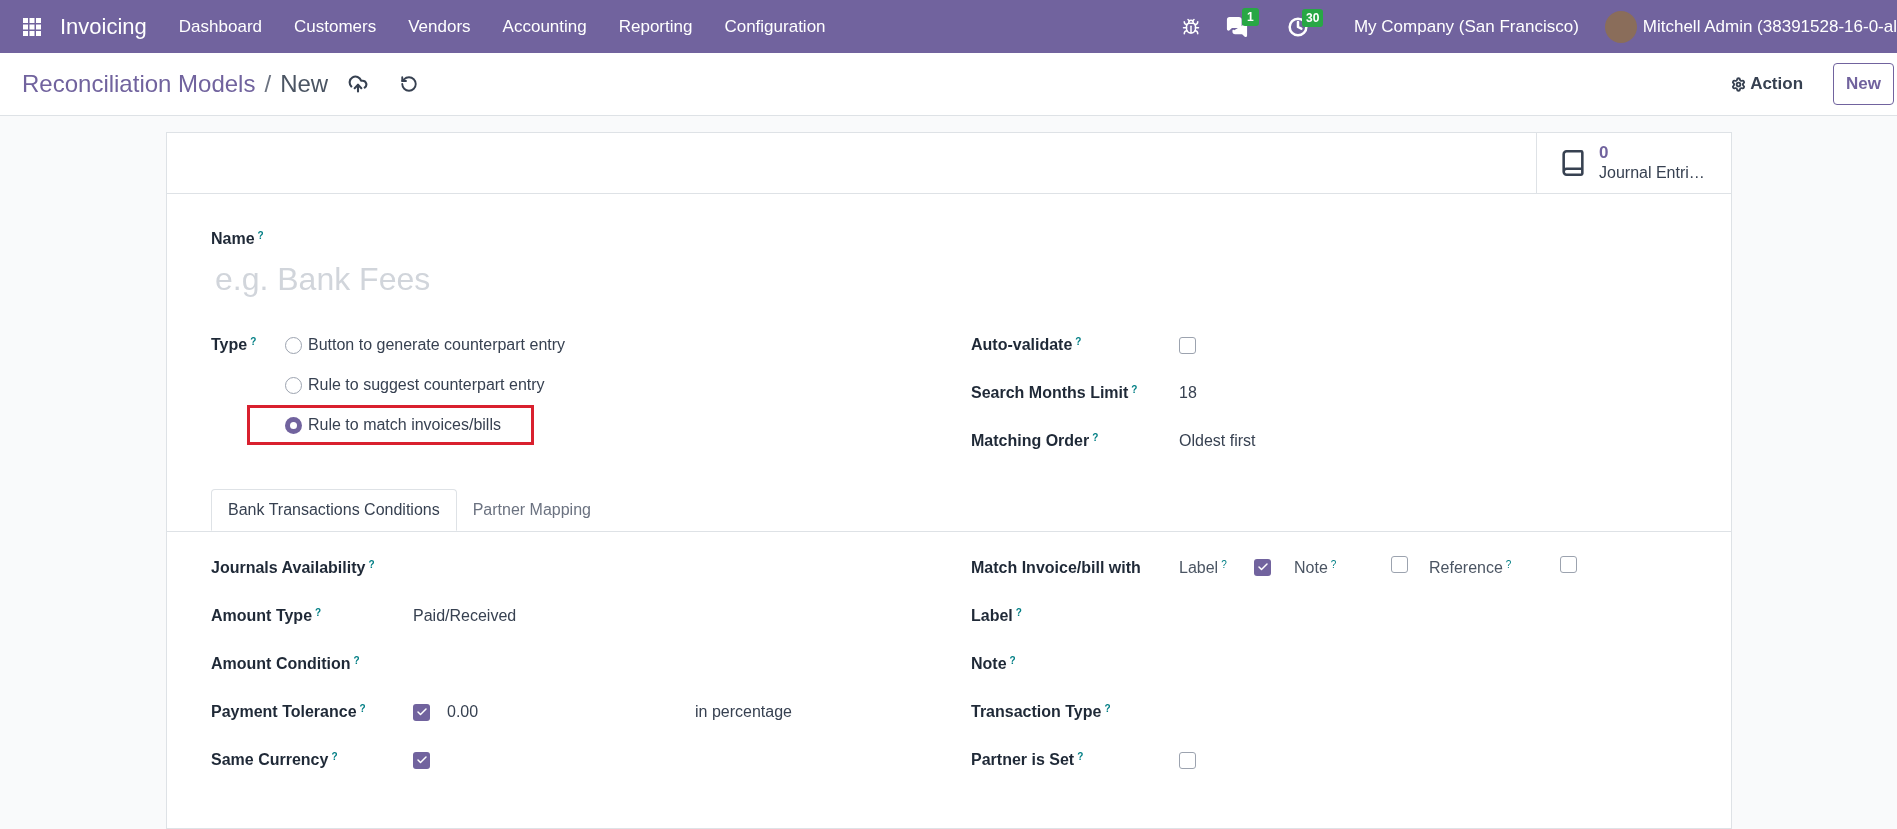 Image resolution: width=1897 pixels, height=829 pixels. I want to click on radio-button, so click(293, 425).